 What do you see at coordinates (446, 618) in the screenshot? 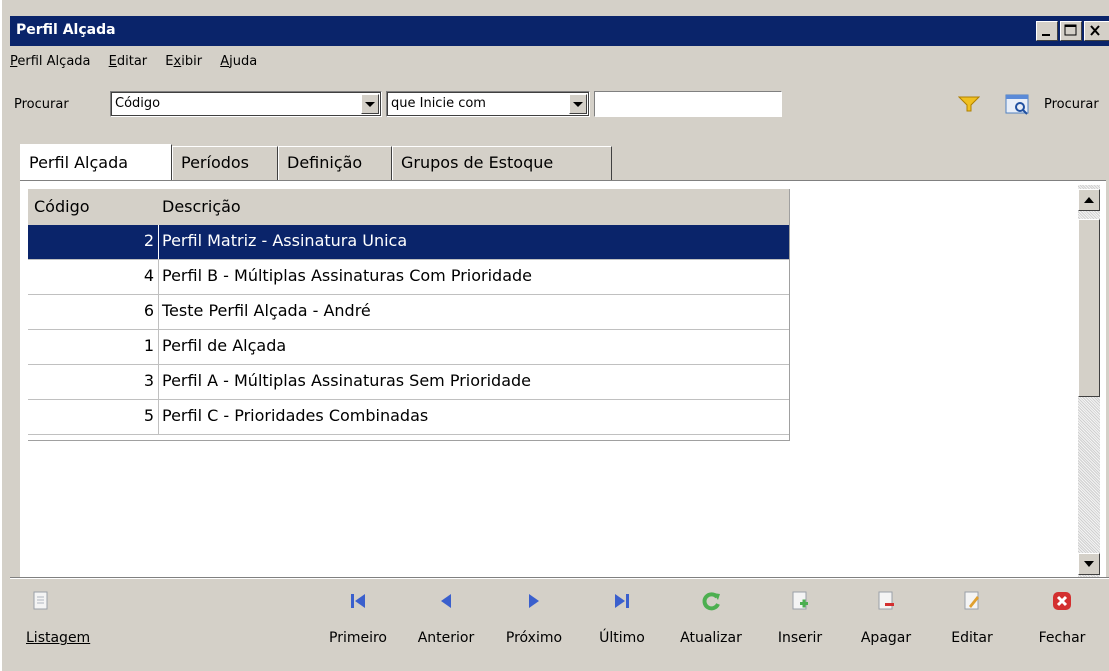
I see `anterior-button: Anterior` at bounding box center [446, 618].